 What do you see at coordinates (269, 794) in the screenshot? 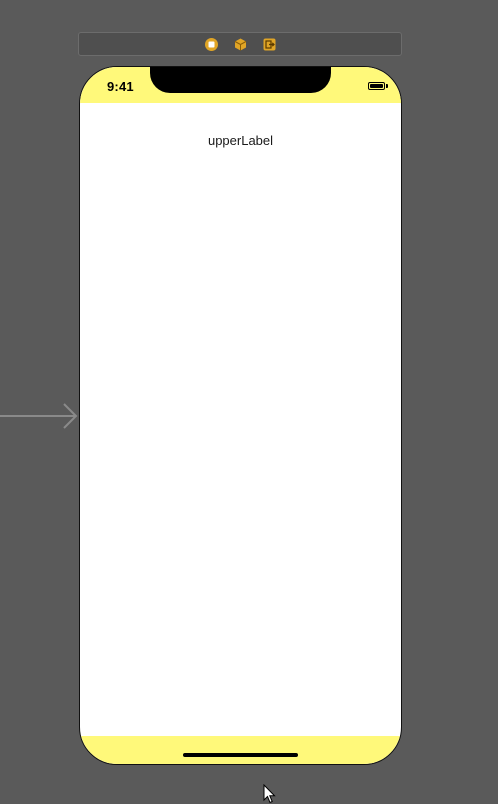
I see `mouse-cursor-icon` at bounding box center [269, 794].